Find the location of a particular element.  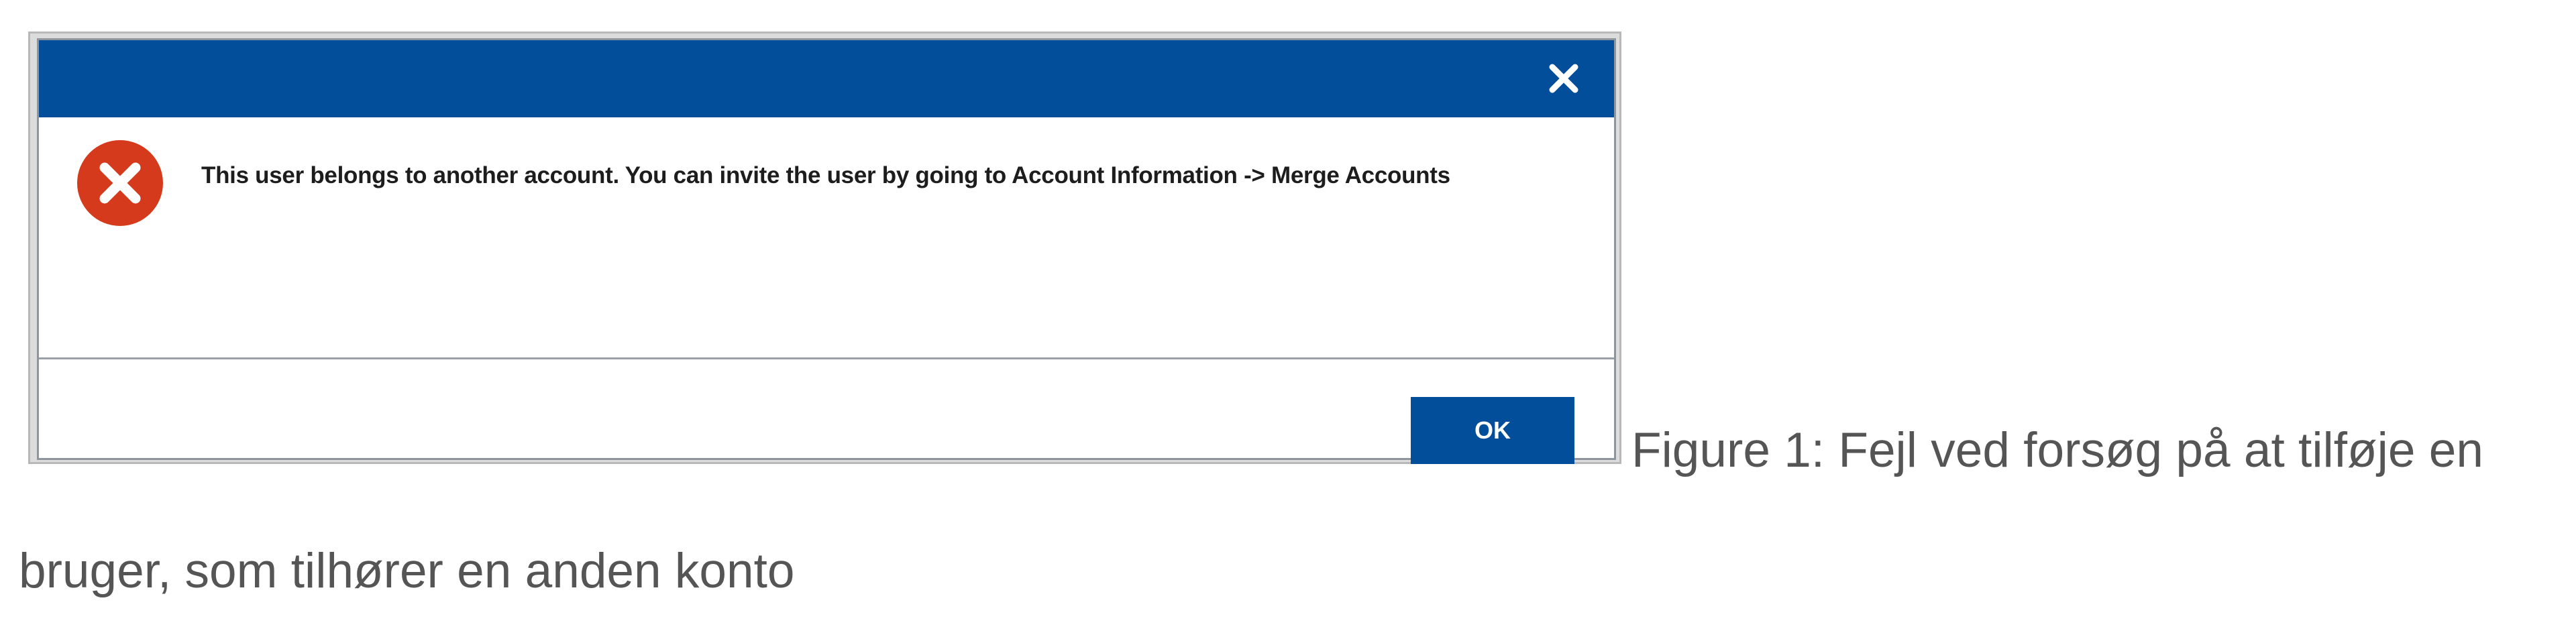

close-icon is located at coordinates (1563, 78).